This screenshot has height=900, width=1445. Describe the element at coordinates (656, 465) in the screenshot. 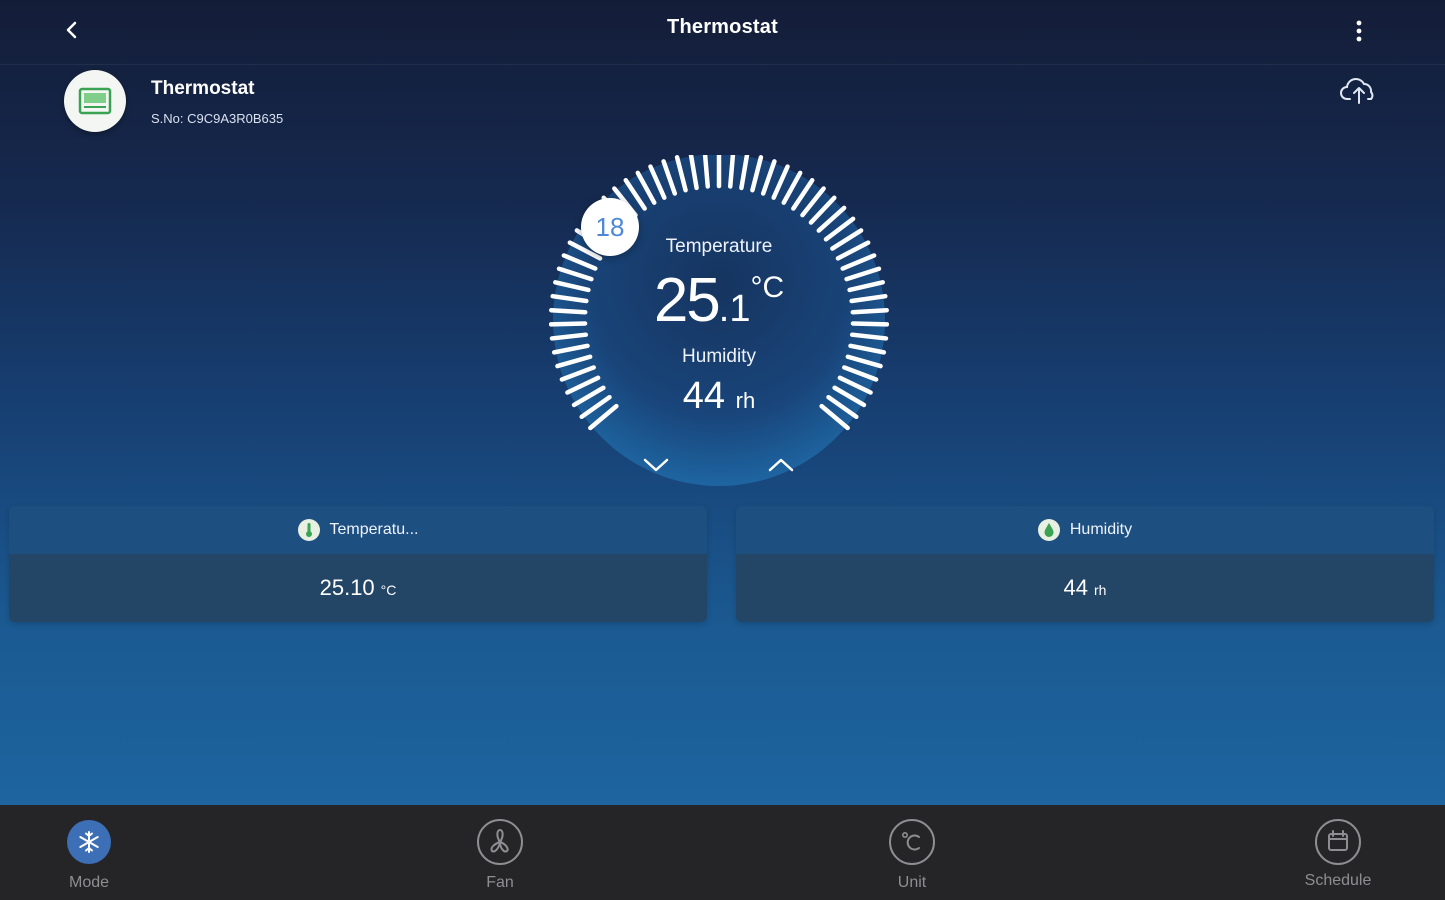

I see `decrease-temperature-icon` at that location.